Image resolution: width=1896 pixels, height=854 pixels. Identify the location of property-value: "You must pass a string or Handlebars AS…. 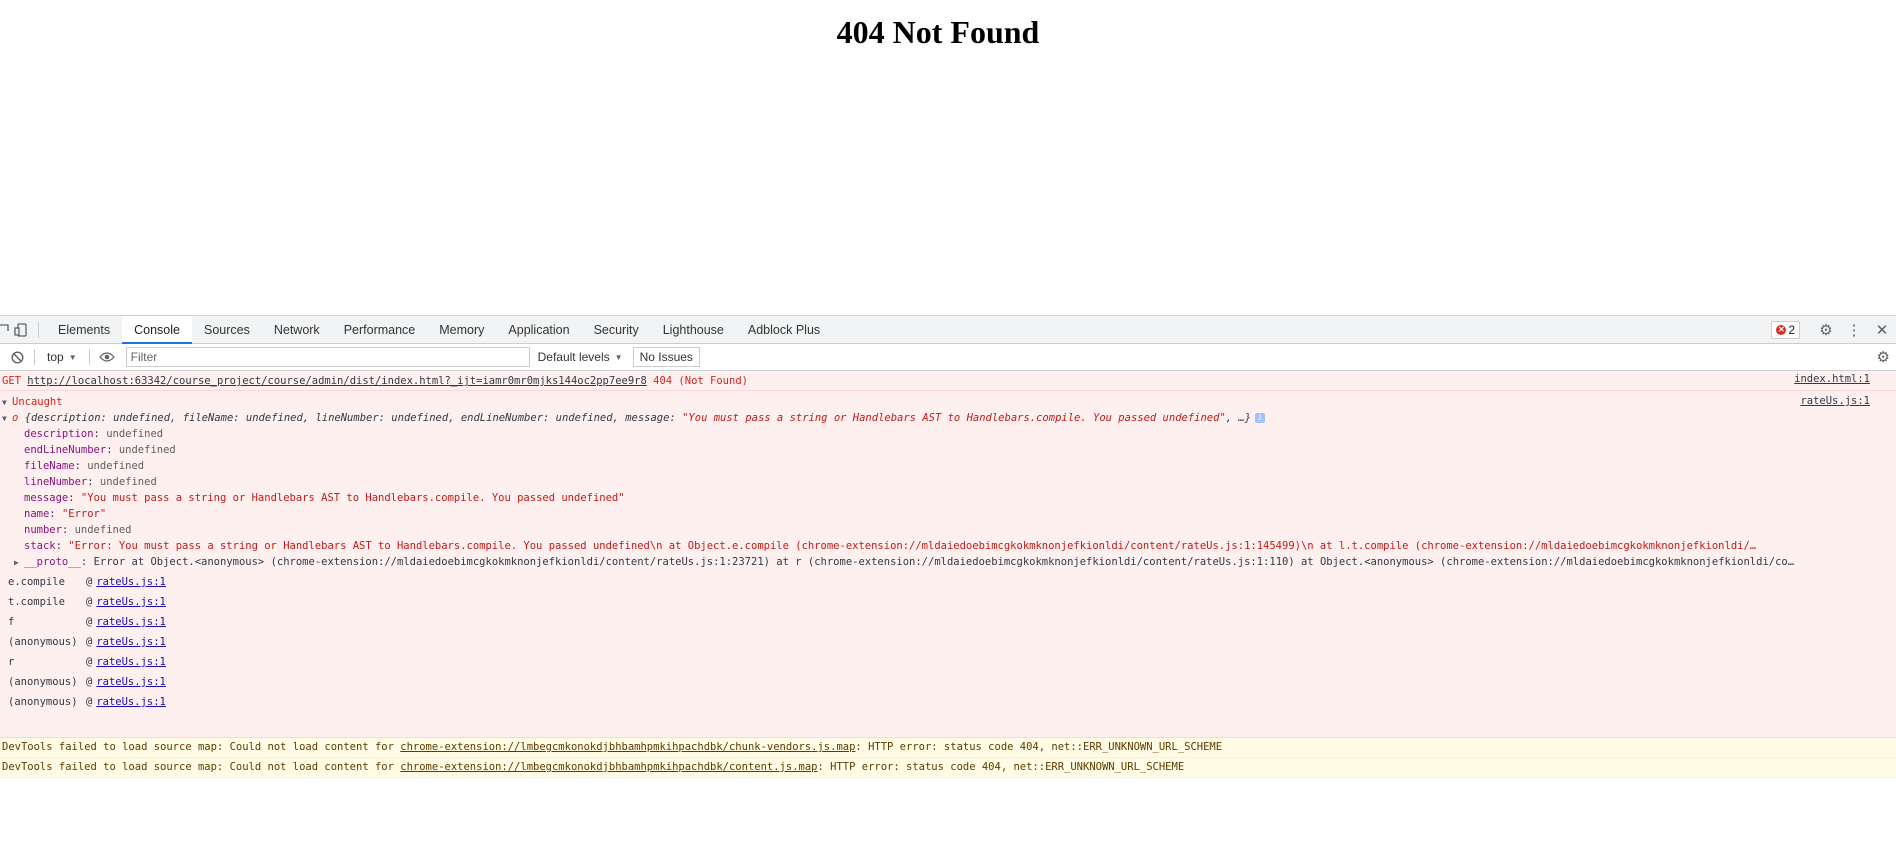
(352, 498).